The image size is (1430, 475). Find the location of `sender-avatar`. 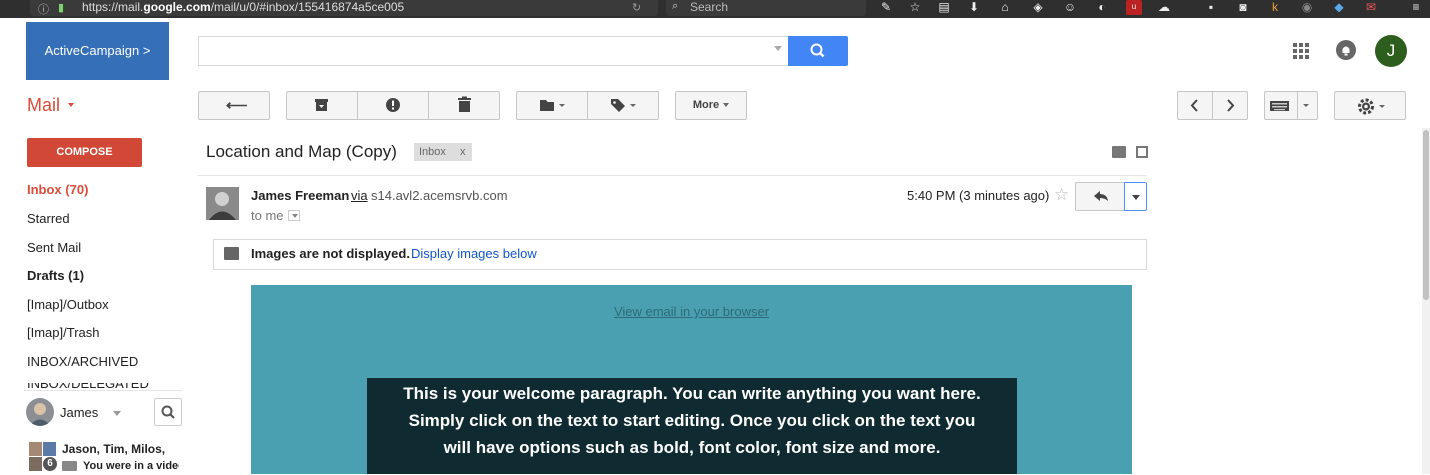

sender-avatar is located at coordinates (222, 203).